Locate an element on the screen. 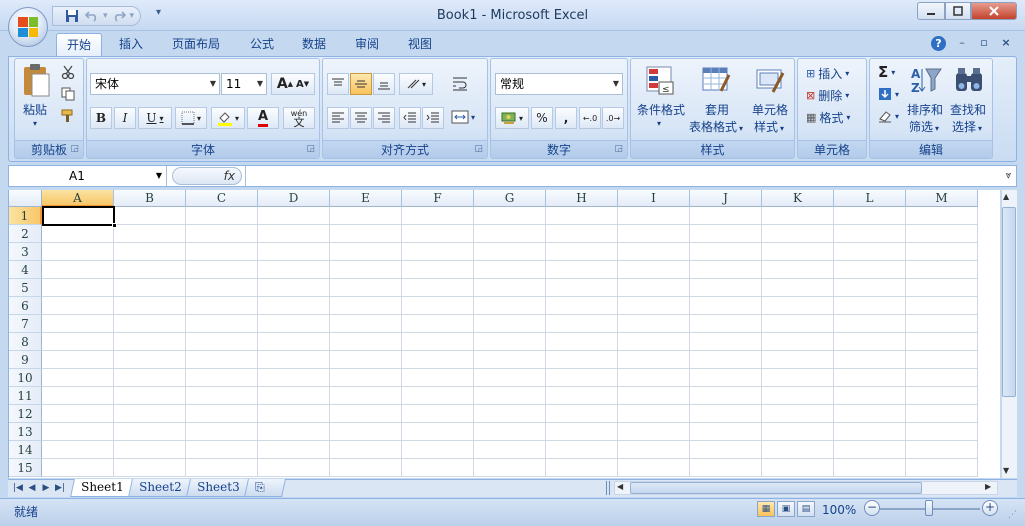 This screenshot has height=526, width=1025. active-cell is located at coordinates (79, 217).